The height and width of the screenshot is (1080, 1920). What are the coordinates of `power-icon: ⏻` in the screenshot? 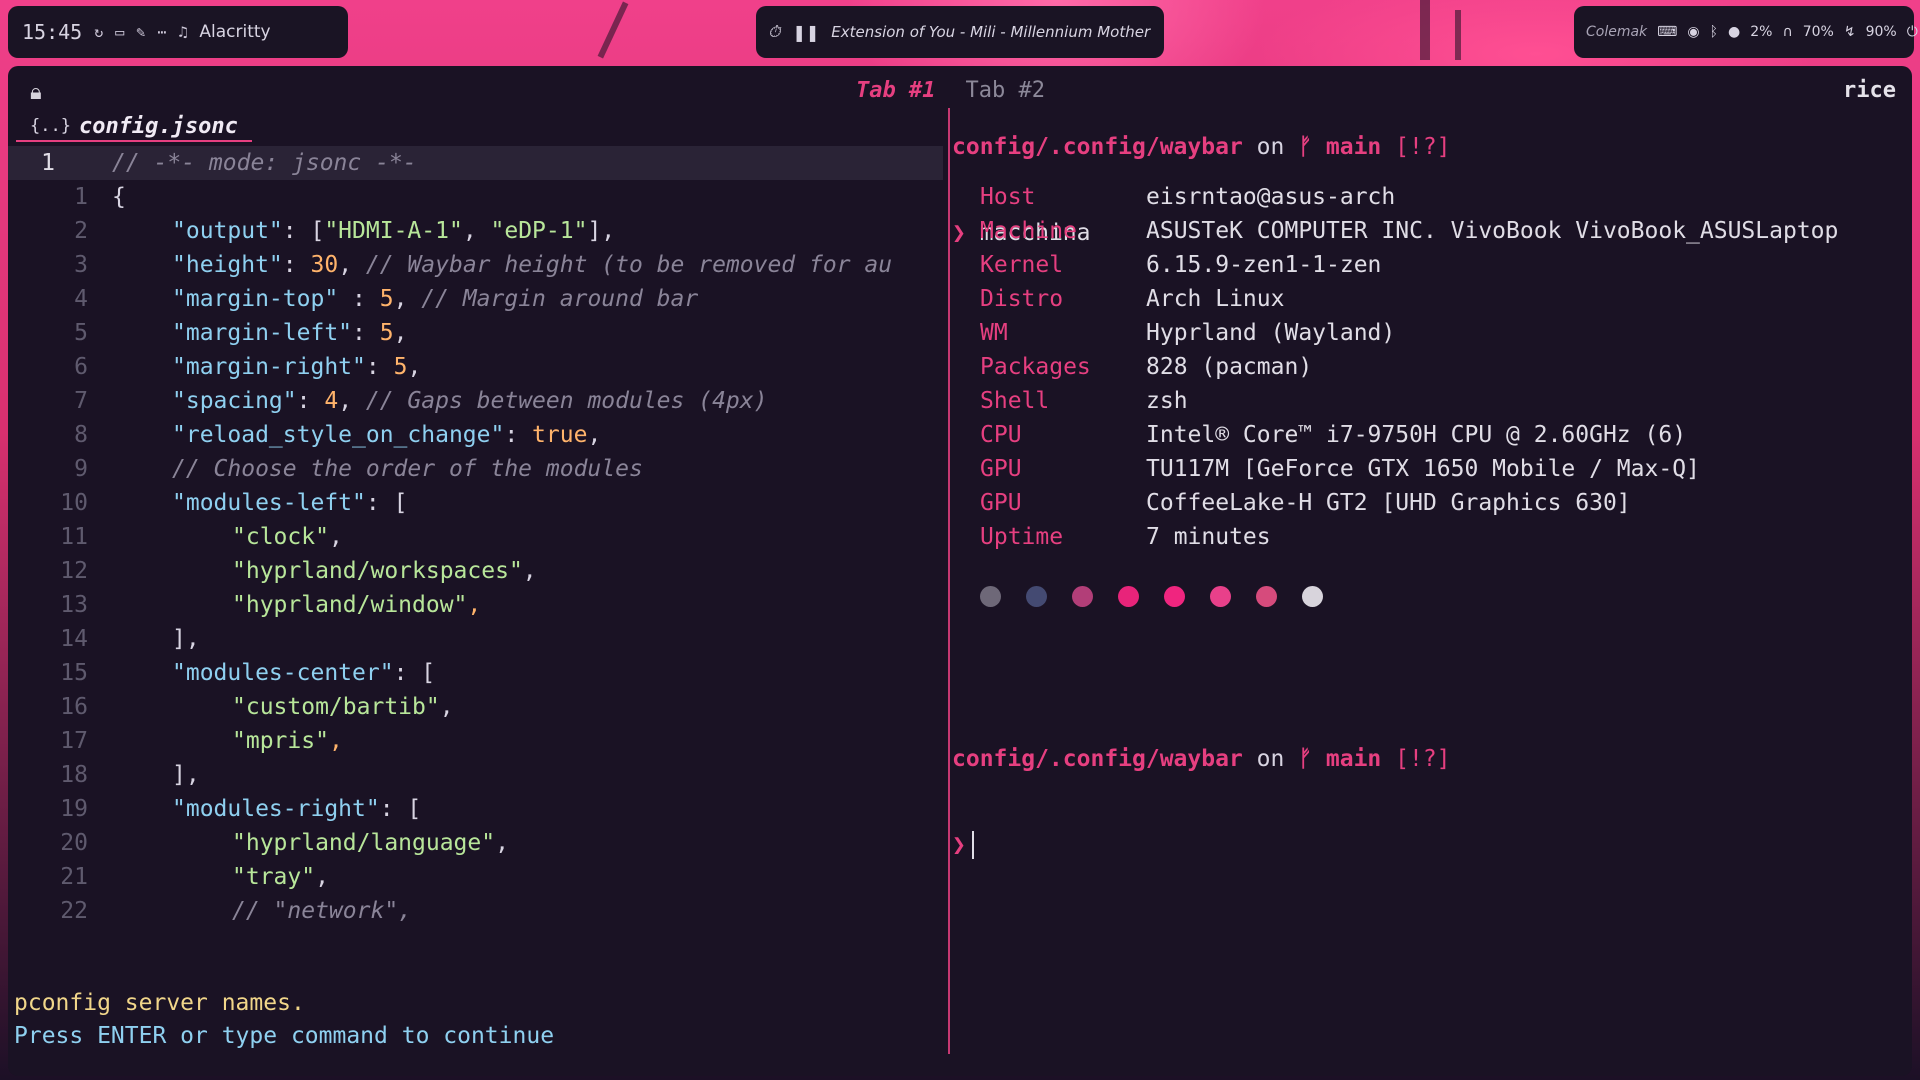 It's located at (1912, 32).